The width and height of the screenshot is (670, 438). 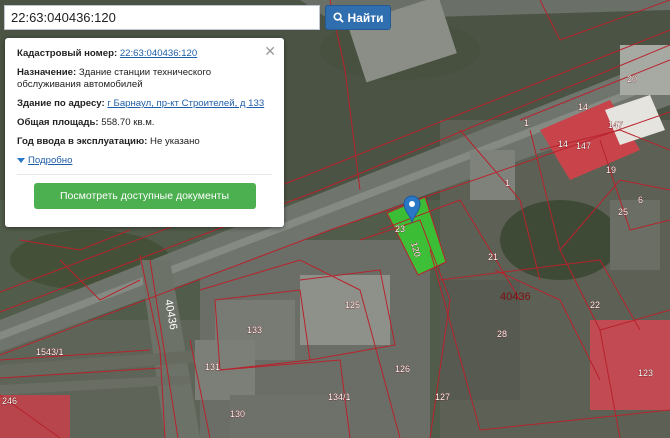 I want to click on search-icon, so click(x=338, y=17).